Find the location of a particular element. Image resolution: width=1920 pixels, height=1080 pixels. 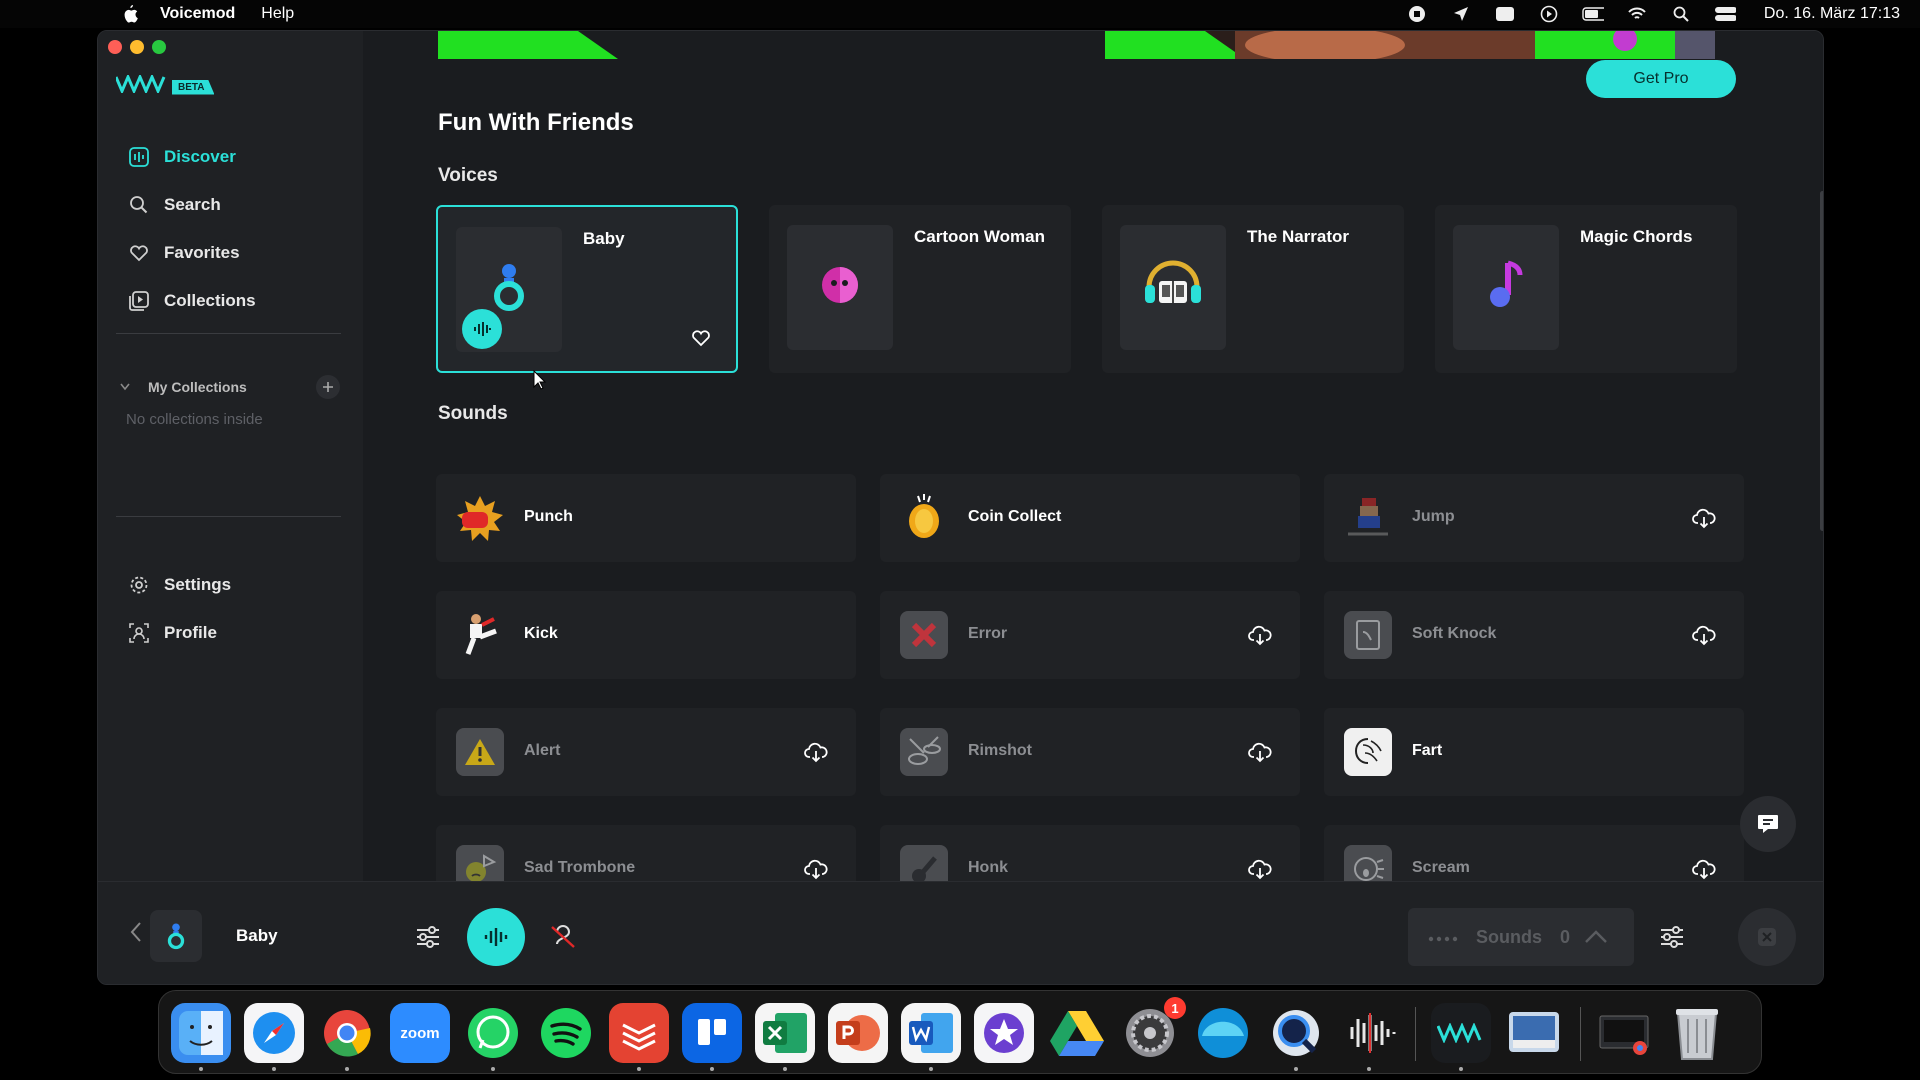

dock-voice-memos is located at coordinates (1369, 1033).